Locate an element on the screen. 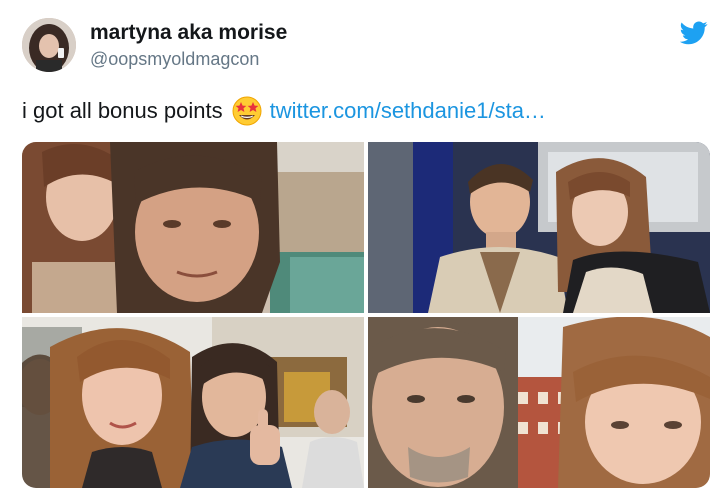  avatar is located at coordinates (49, 45).